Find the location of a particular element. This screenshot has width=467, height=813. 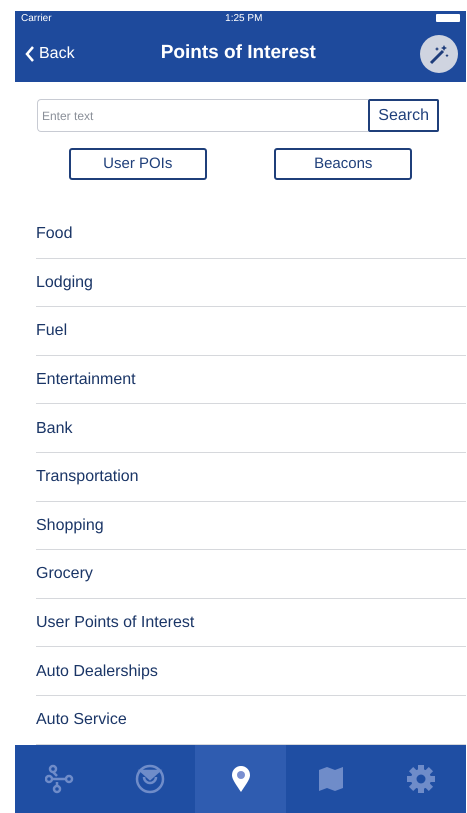

category-item: Bank is located at coordinates (54, 428).